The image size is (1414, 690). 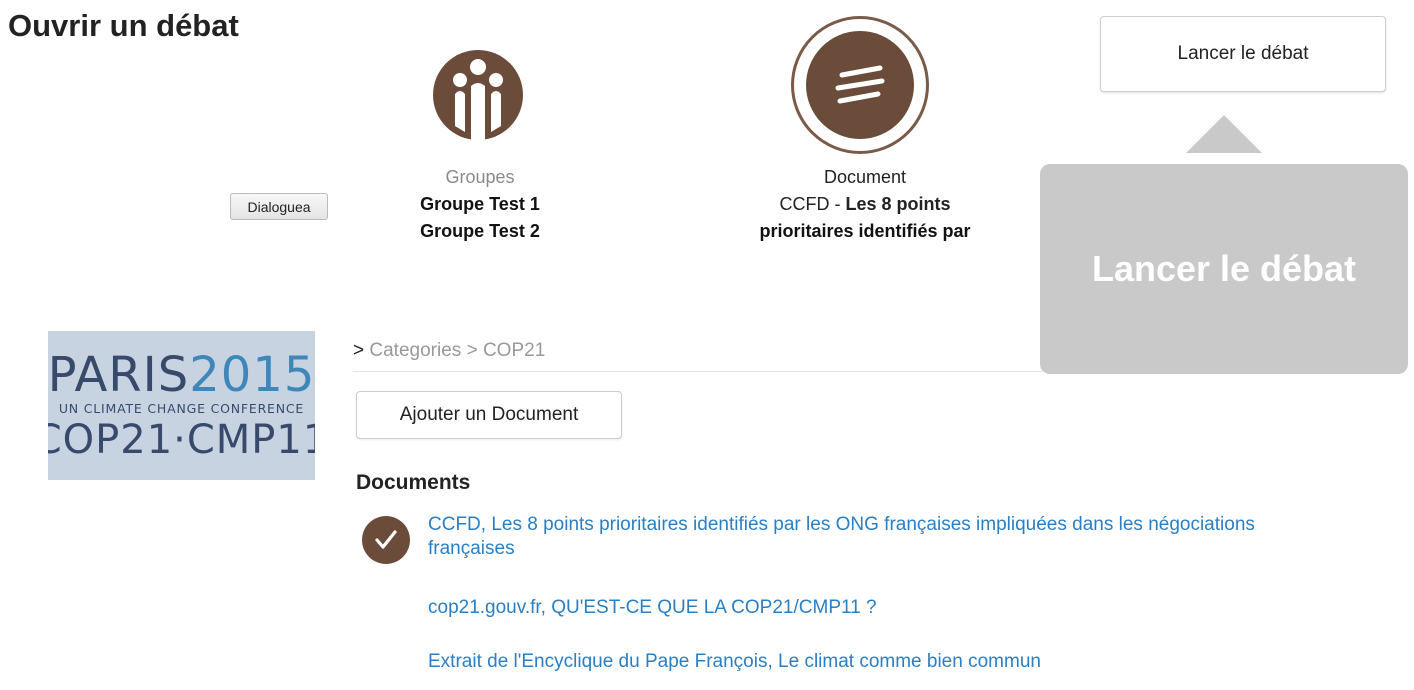 I want to click on document-step-selector, so click(x=860, y=85).